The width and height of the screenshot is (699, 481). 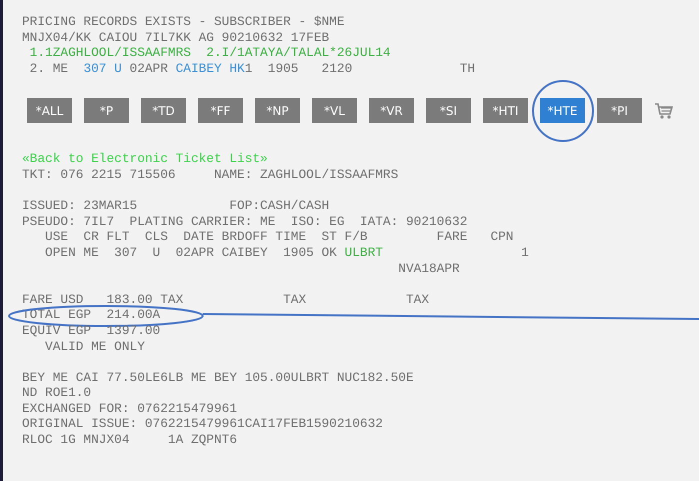 I want to click on terminal-line: 2. ME 307 U 02APR CAIBEY HK1 1905 2120 TH, so click(x=252, y=68).